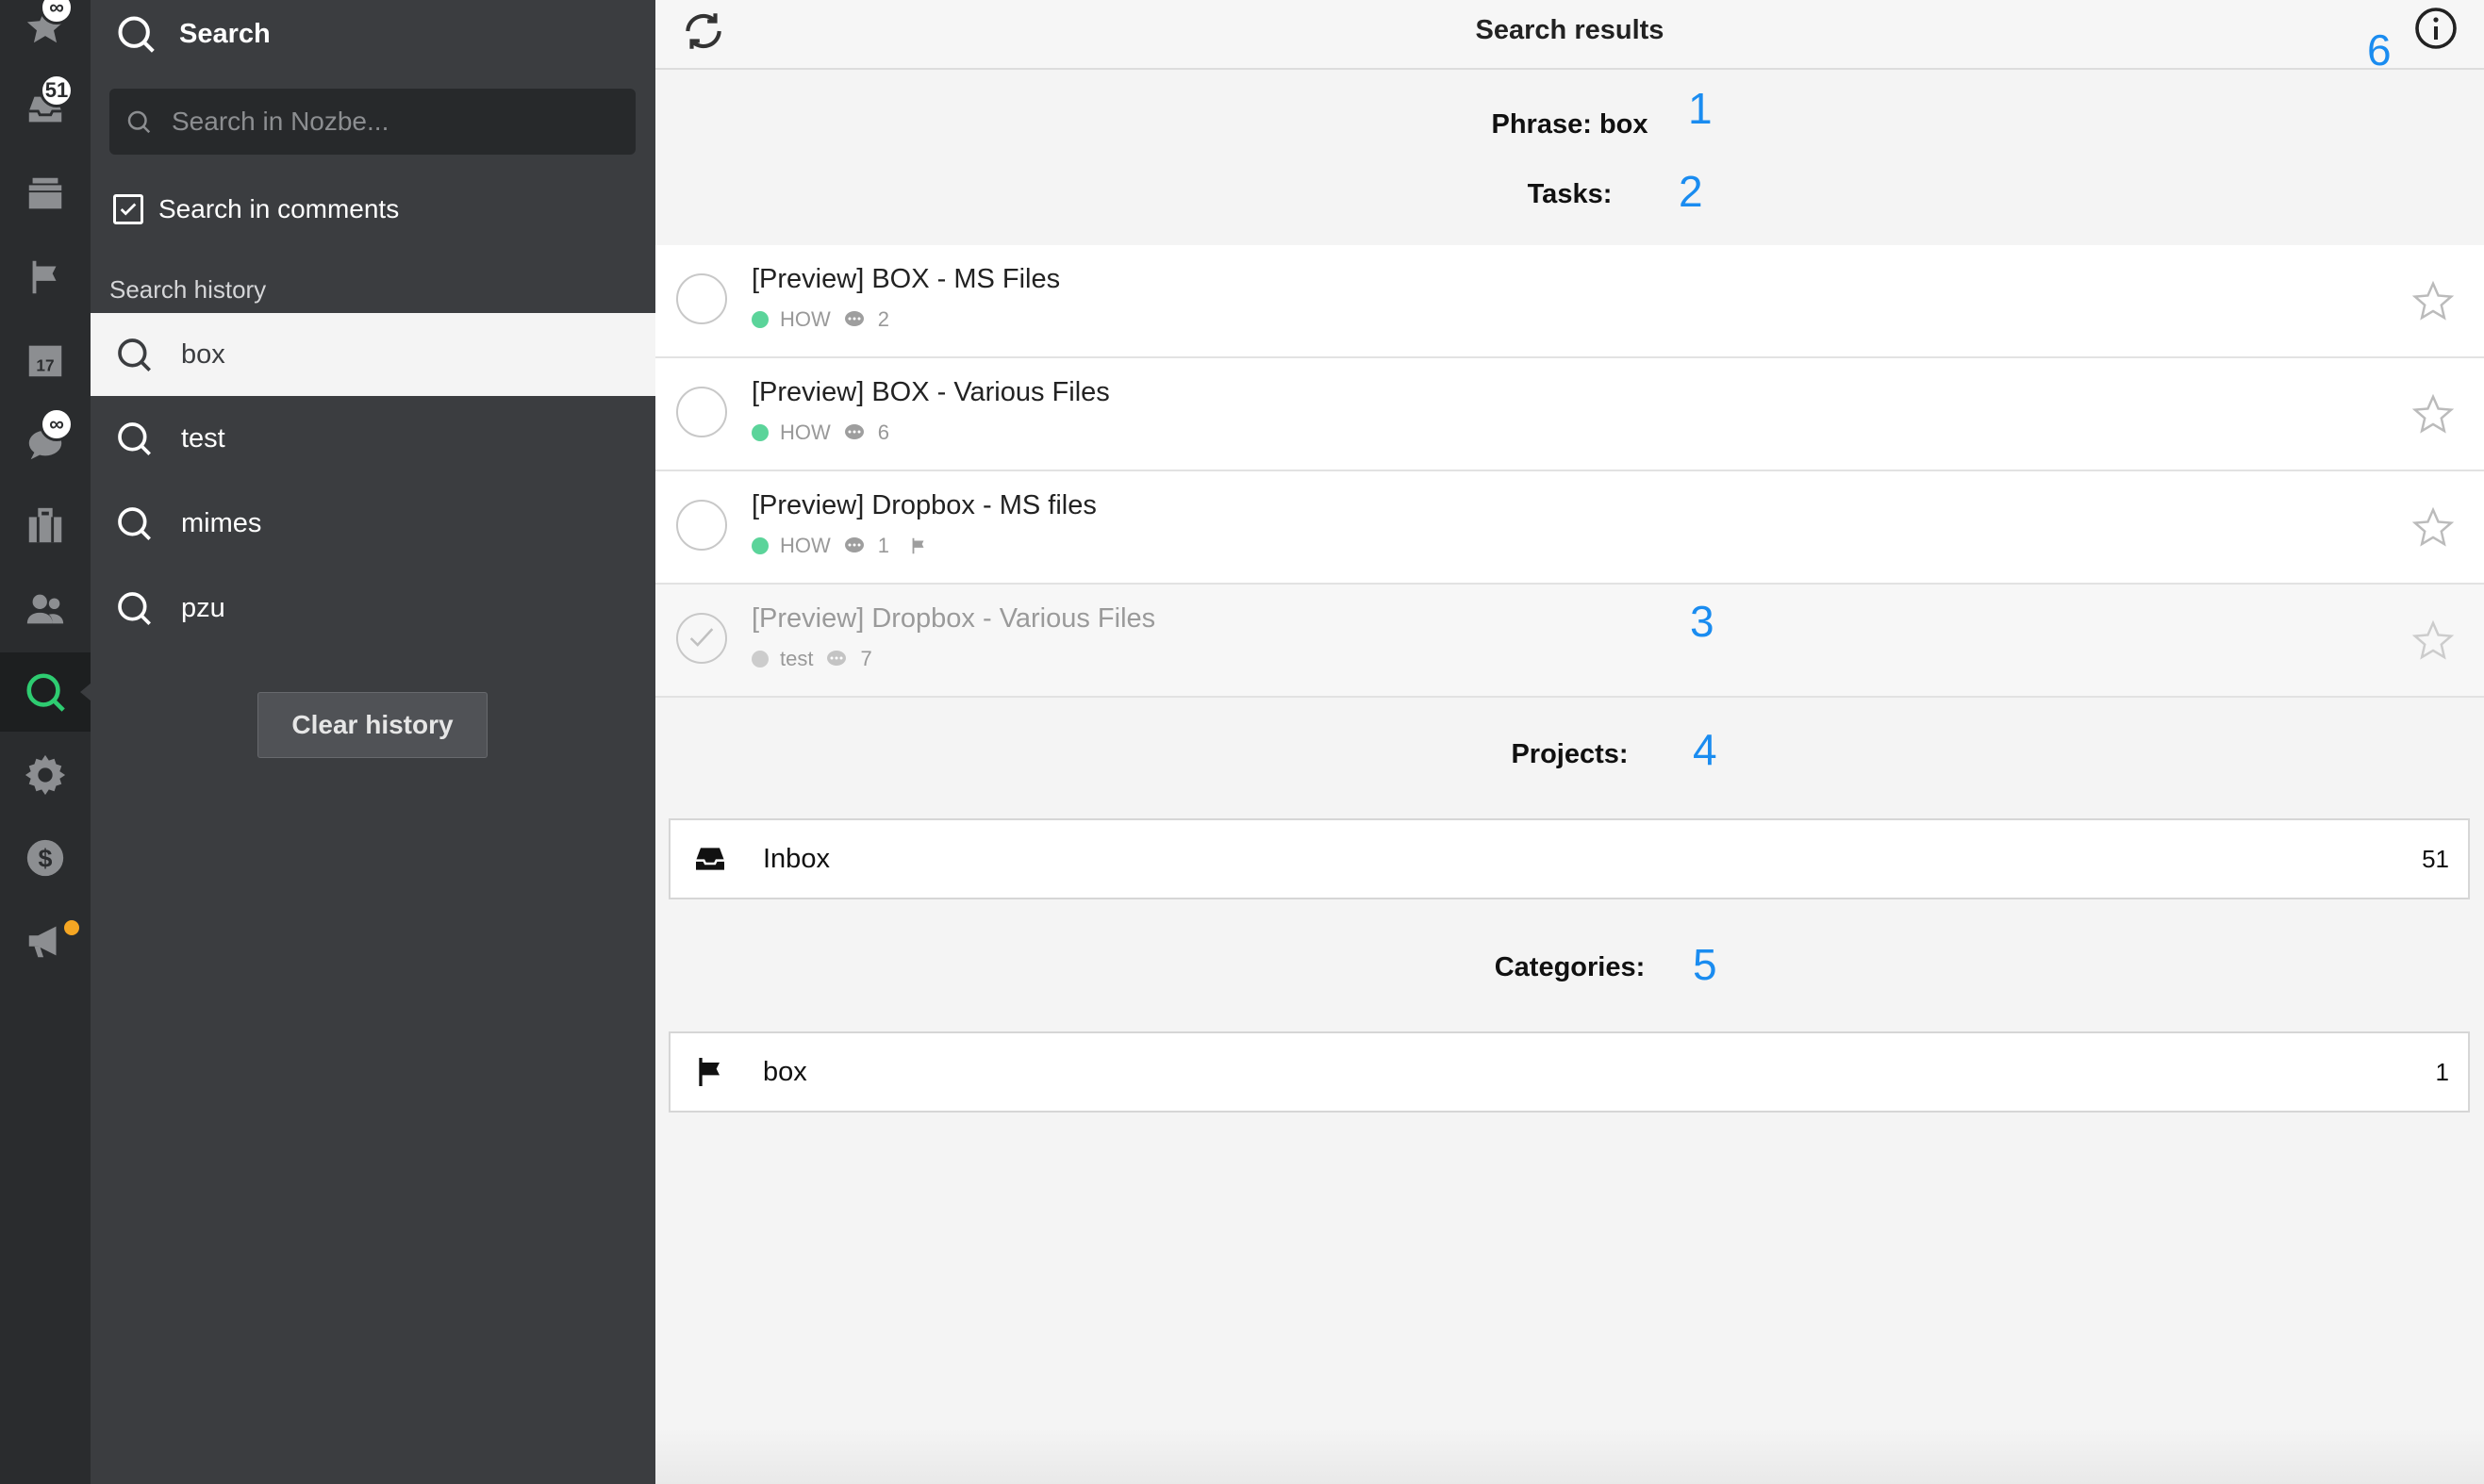  I want to click on history-item-label: pzu, so click(203, 608).